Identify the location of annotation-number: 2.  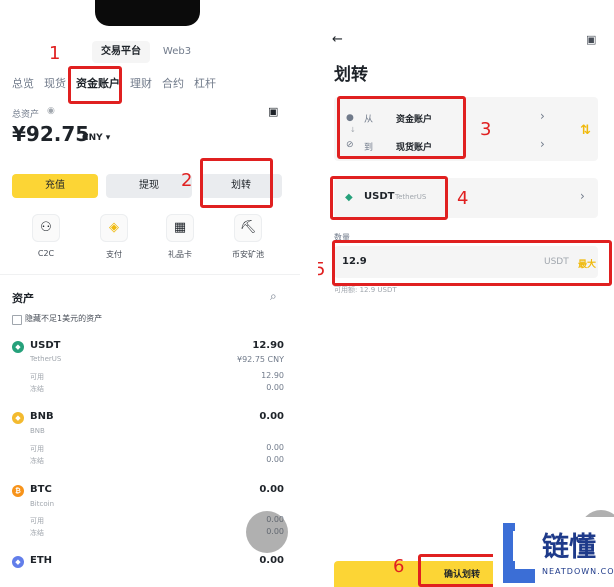
(187, 180).